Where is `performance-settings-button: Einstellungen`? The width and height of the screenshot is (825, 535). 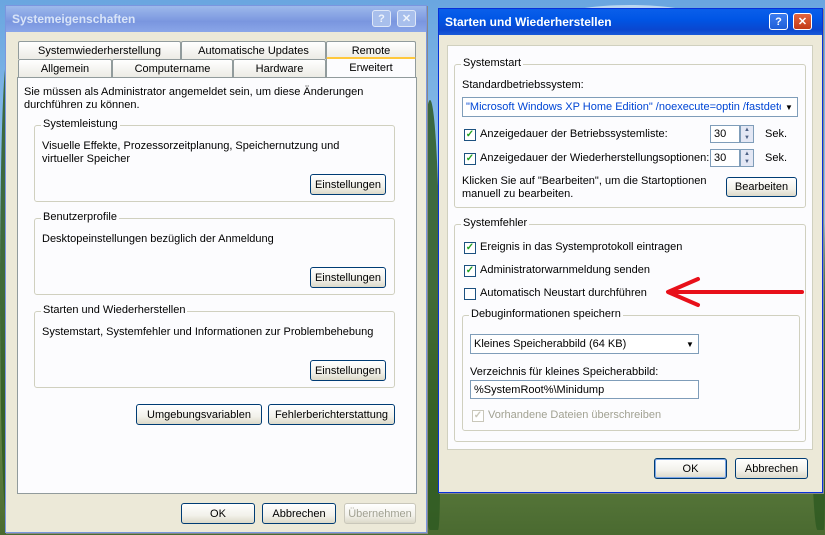 performance-settings-button: Einstellungen is located at coordinates (348, 184).